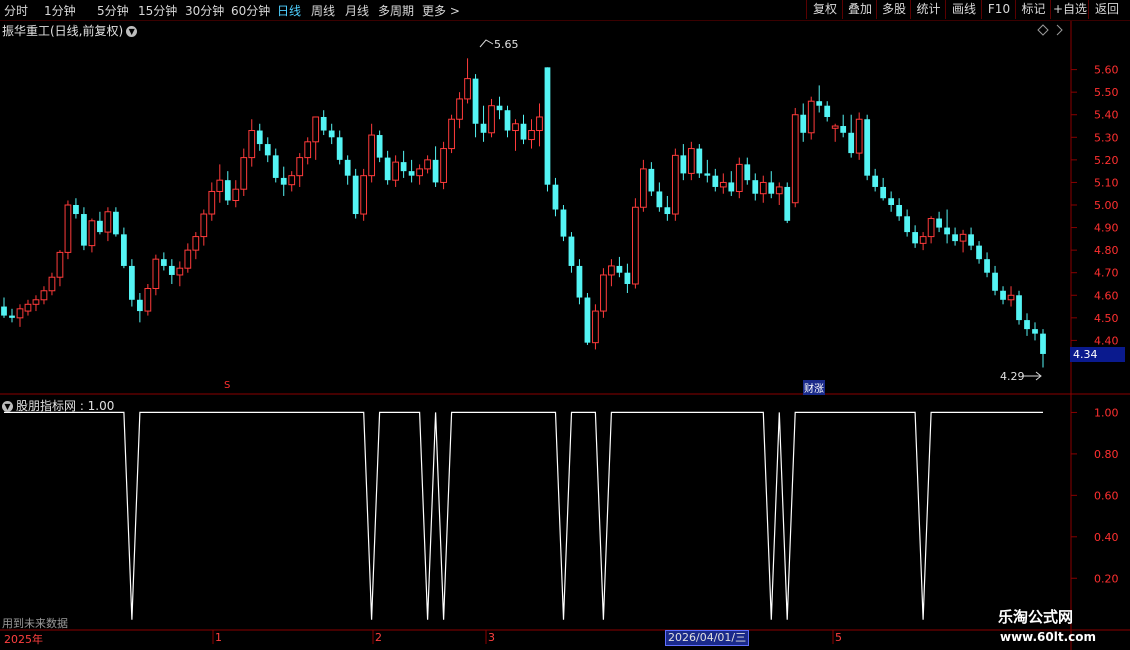 This screenshot has height=650, width=1130. Describe the element at coordinates (893, 9) in the screenshot. I see `multi-stock-button: 多股` at that location.